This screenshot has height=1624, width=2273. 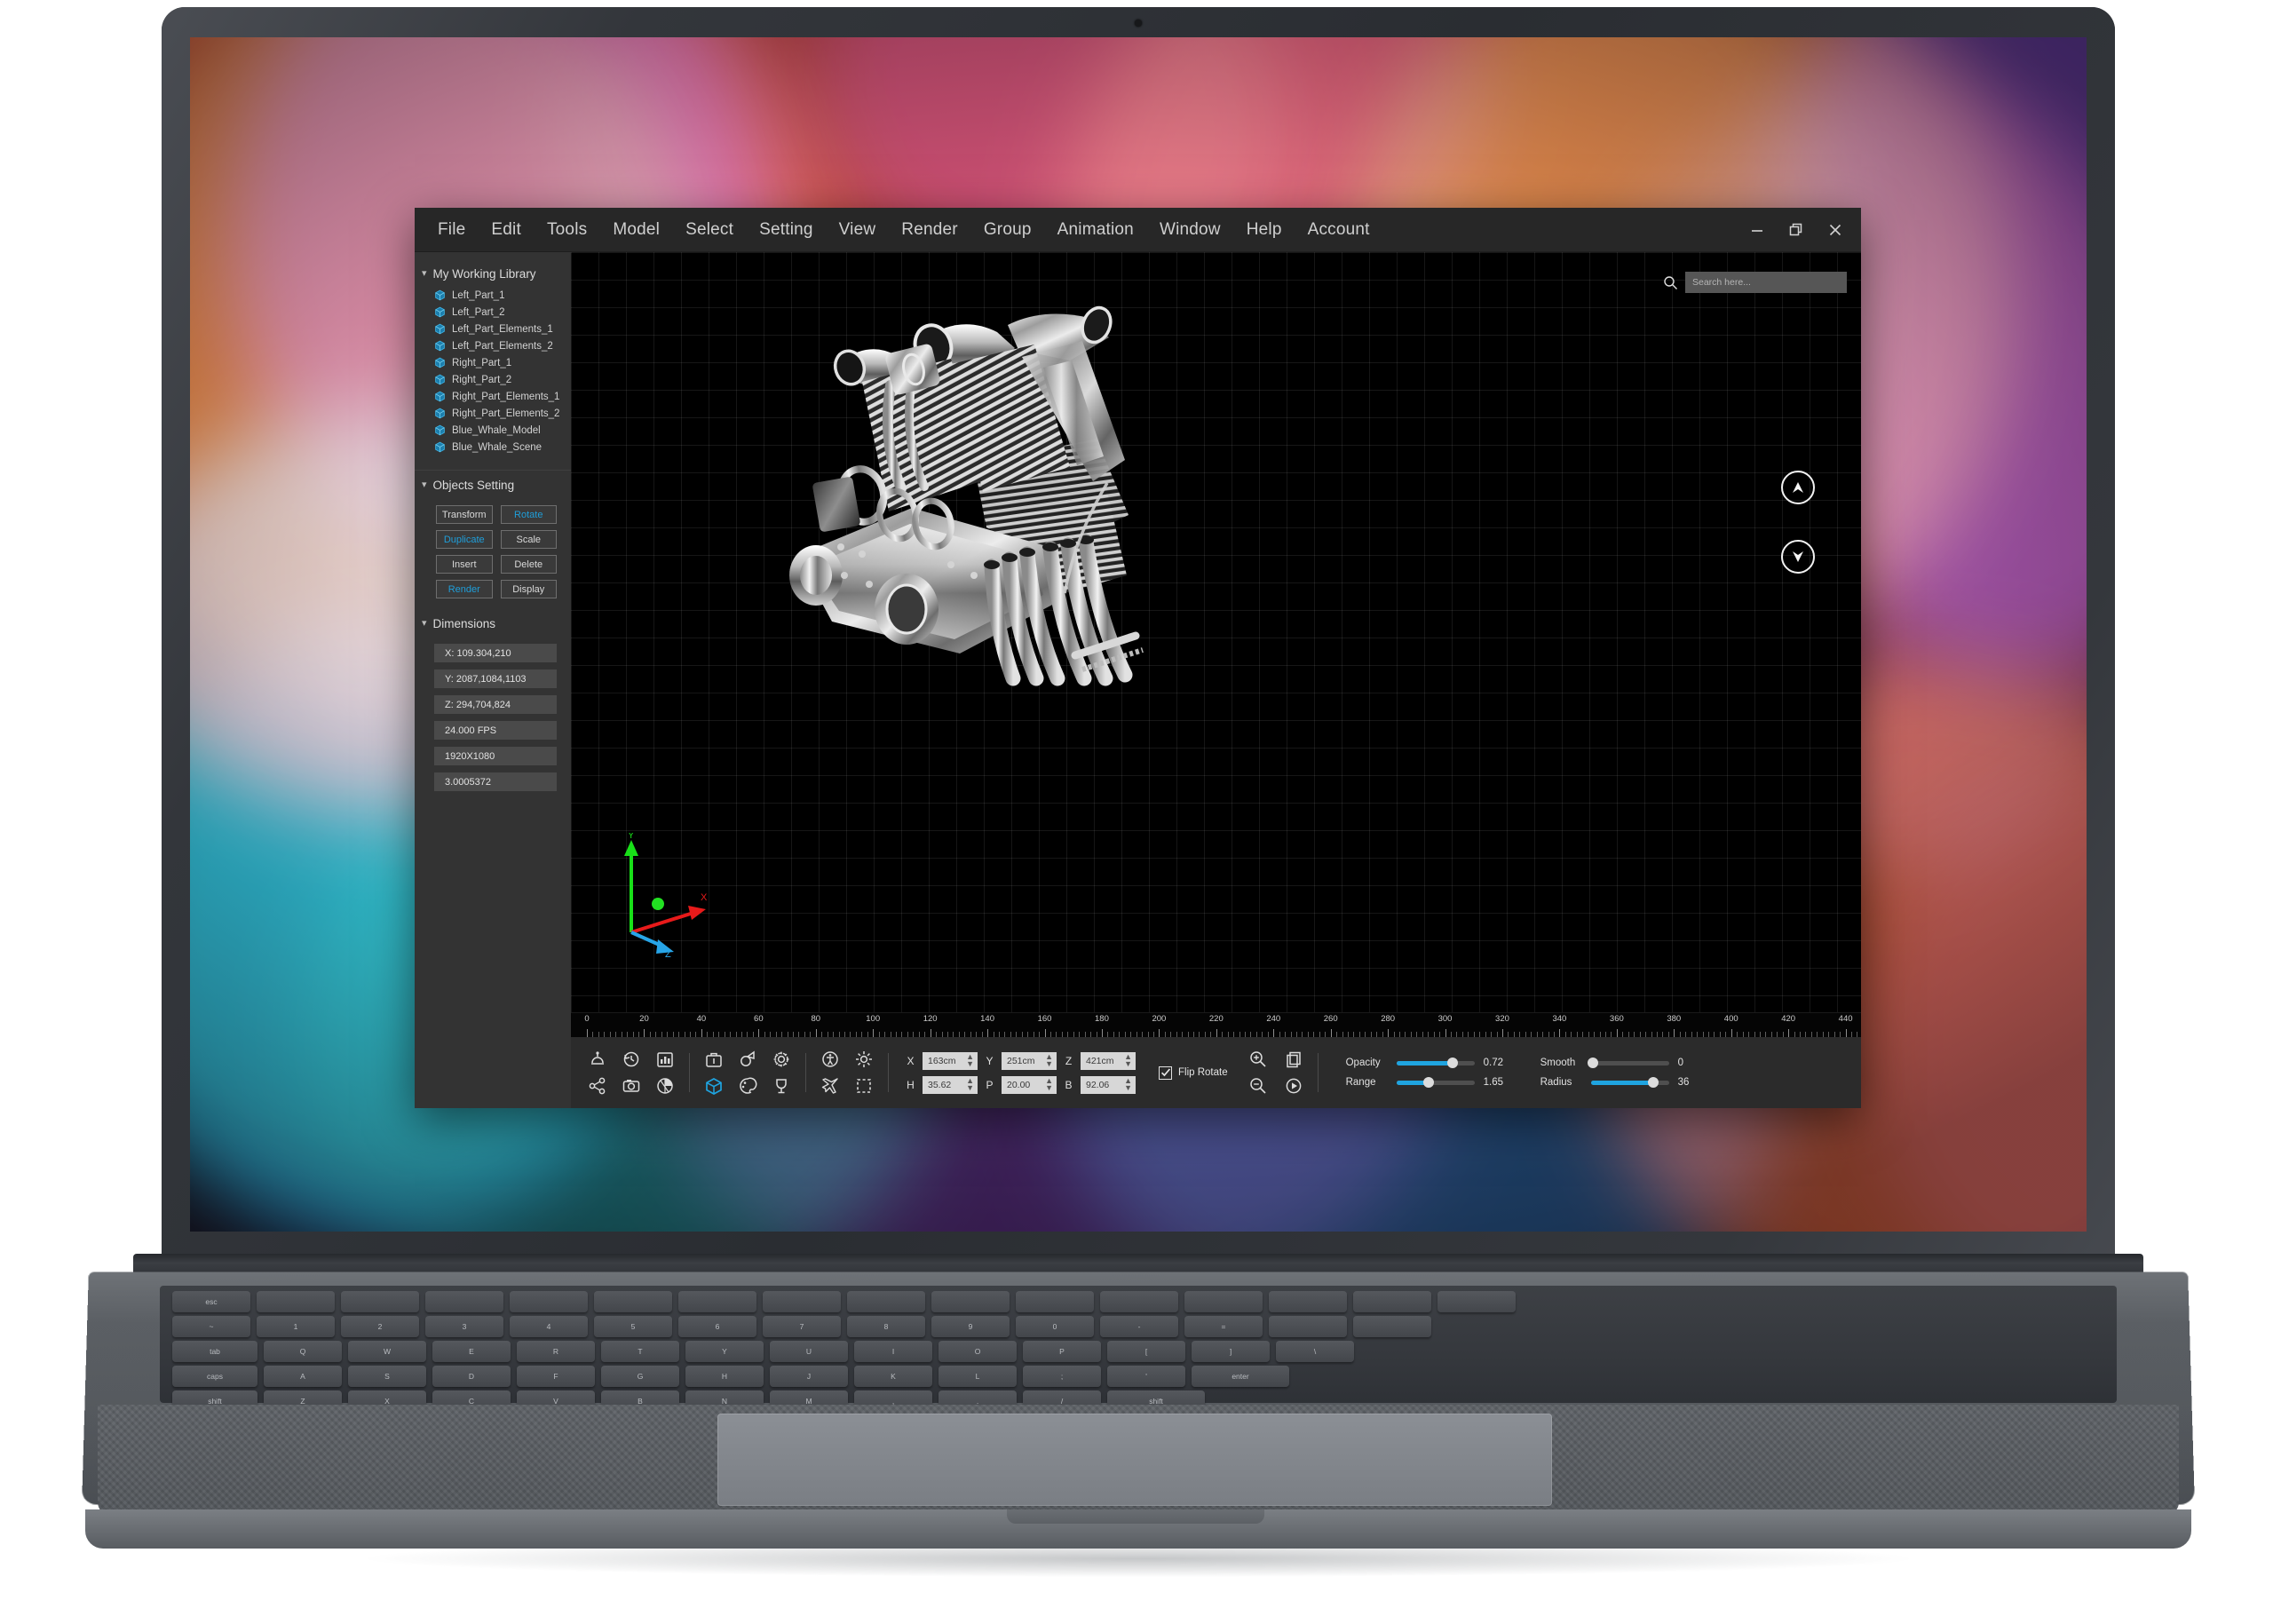 I want to click on library-item: Blue_Whale_Scene, so click(x=493, y=447).